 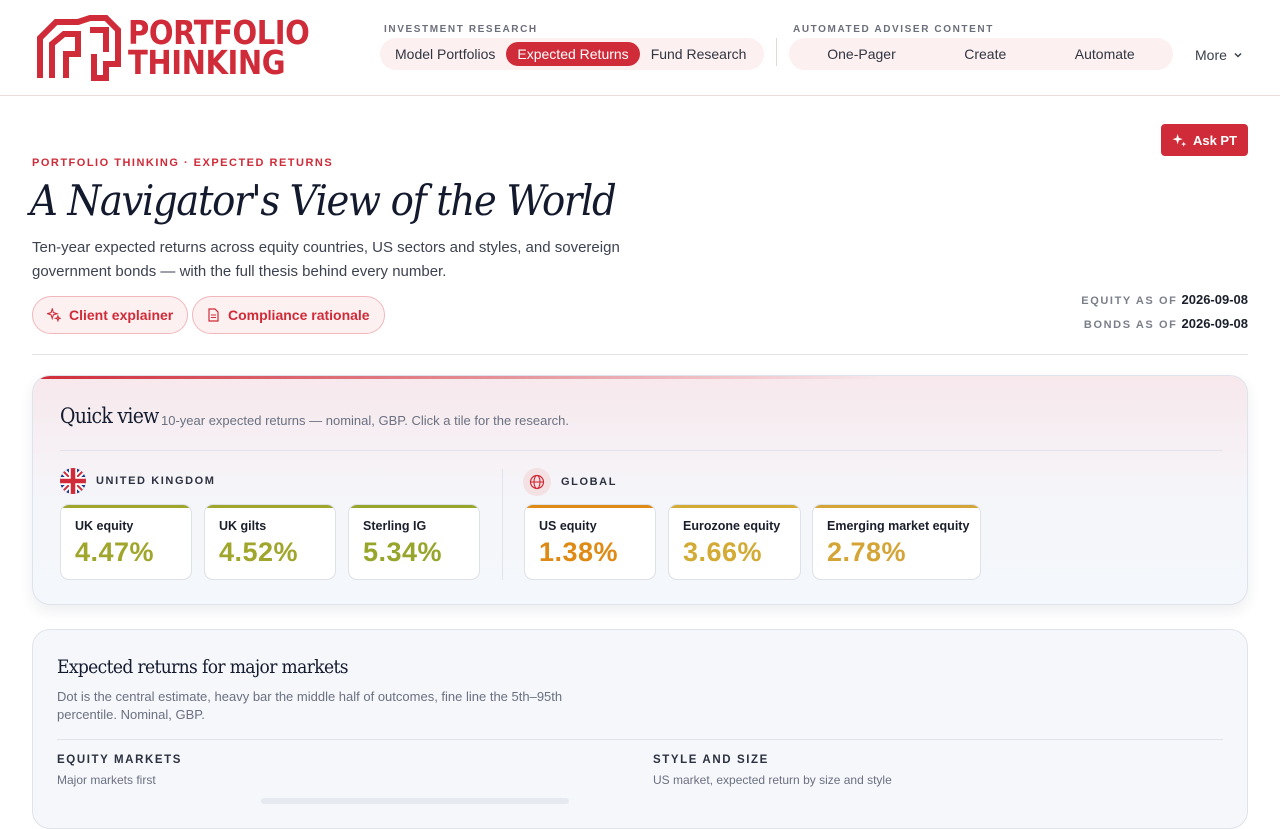 What do you see at coordinates (1130, 325) in the screenshot?
I see `bonds-as-of-label: BONDS AS OF` at bounding box center [1130, 325].